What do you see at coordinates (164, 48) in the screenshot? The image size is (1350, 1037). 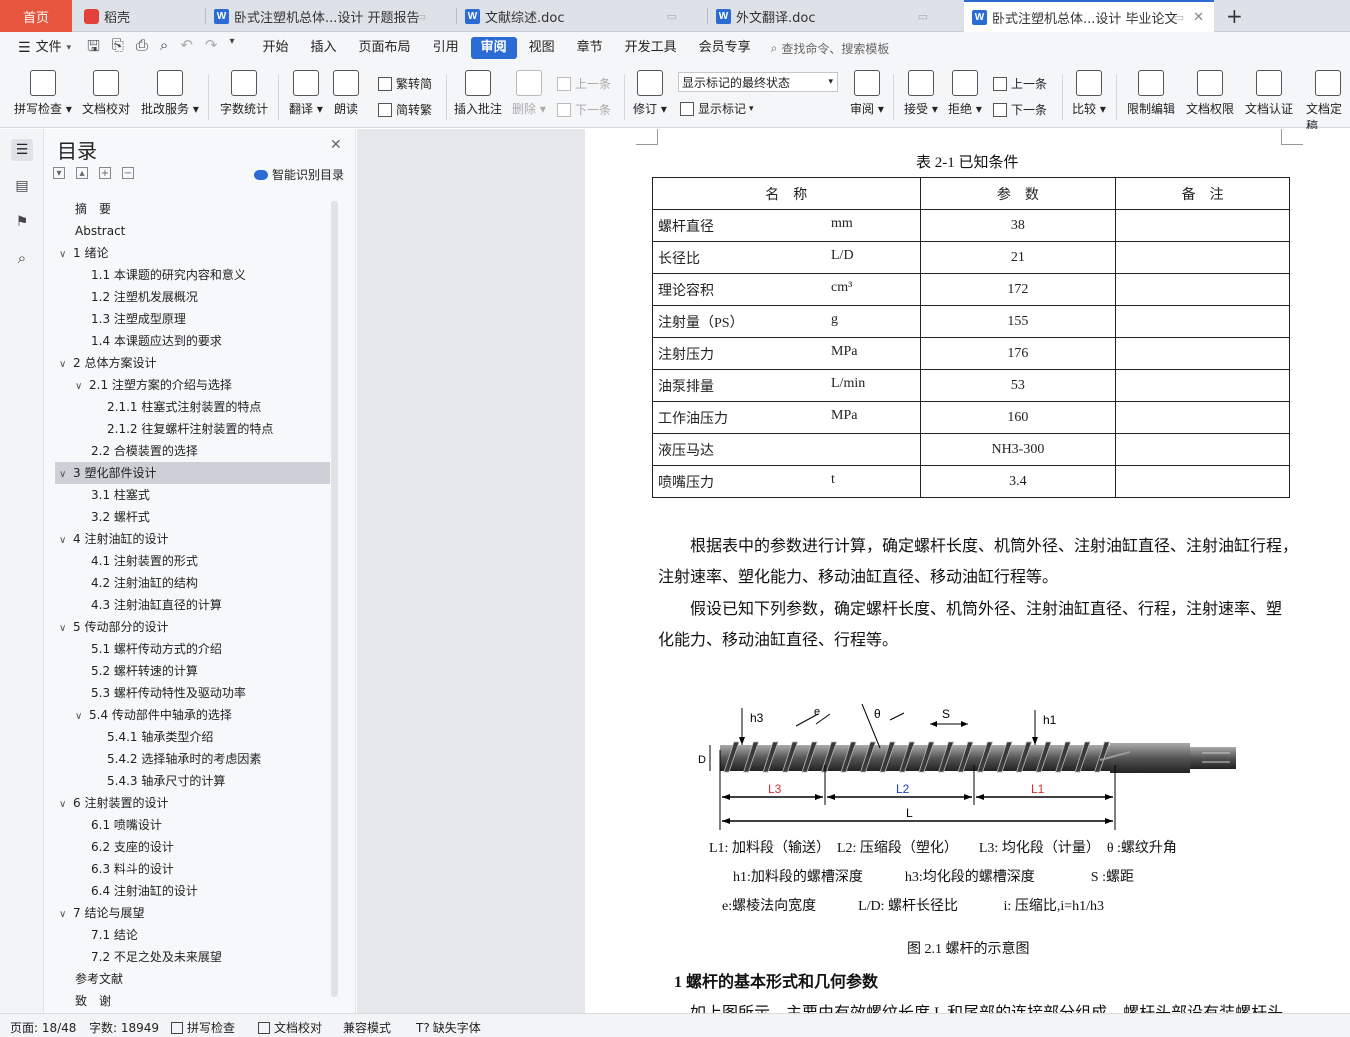 I see `preview-icon: ⌕` at bounding box center [164, 48].